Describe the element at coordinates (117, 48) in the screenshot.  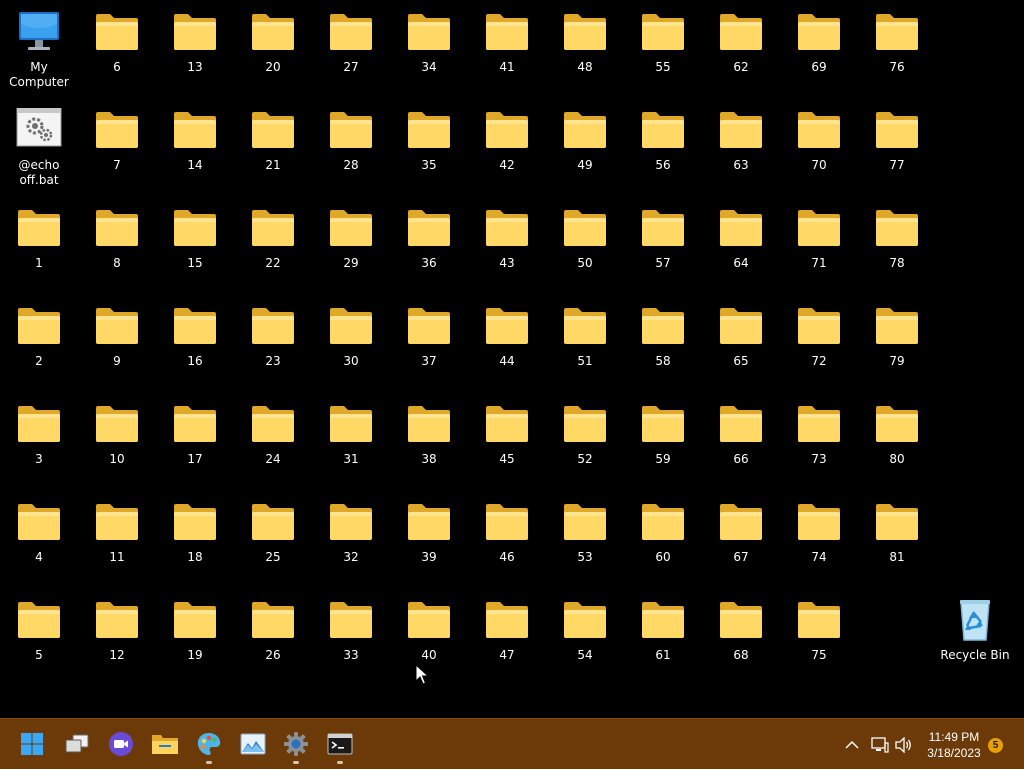
I see `folder-6: 6` at that location.